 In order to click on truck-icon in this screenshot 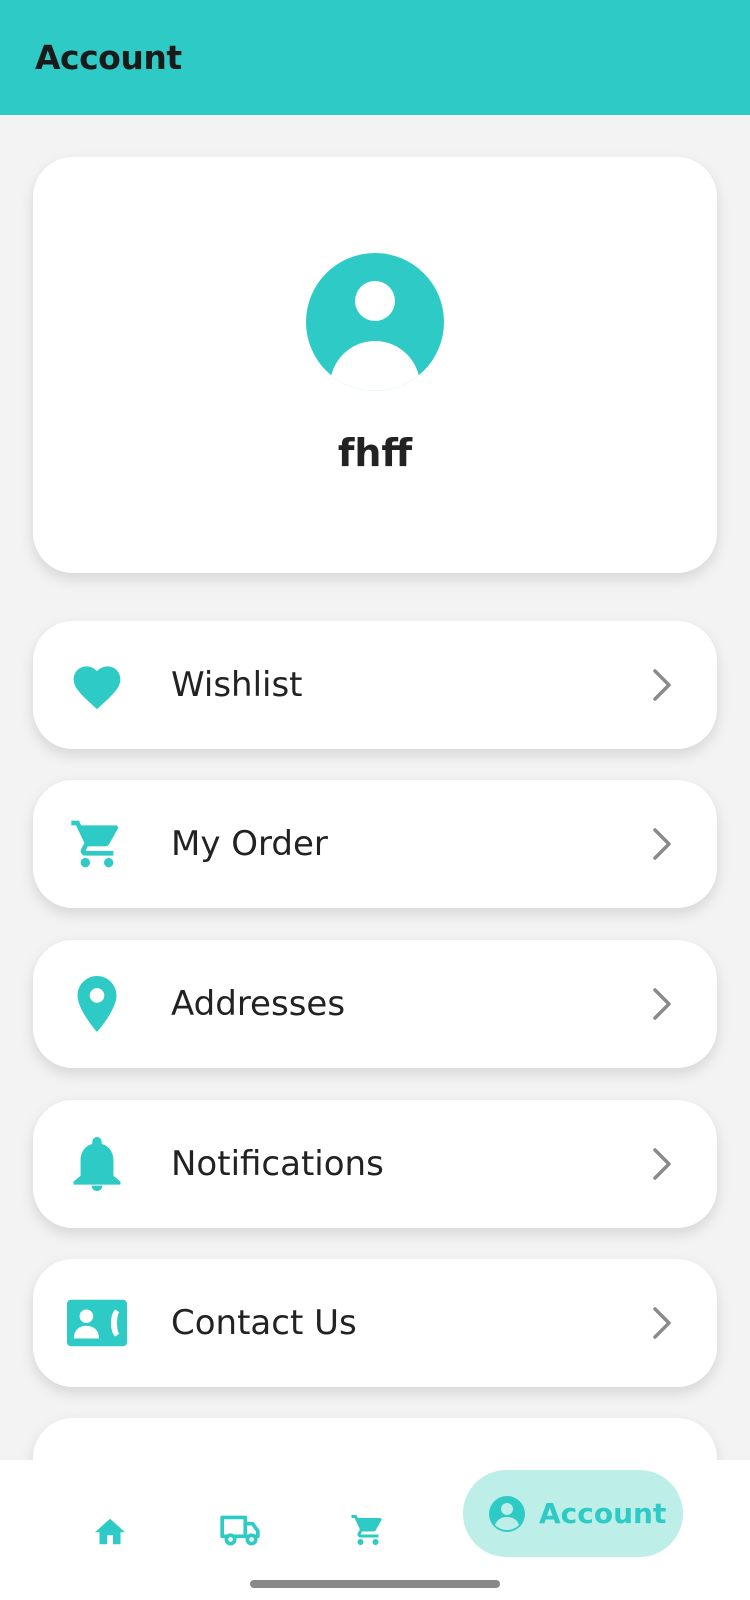, I will do `click(240, 1530)`.